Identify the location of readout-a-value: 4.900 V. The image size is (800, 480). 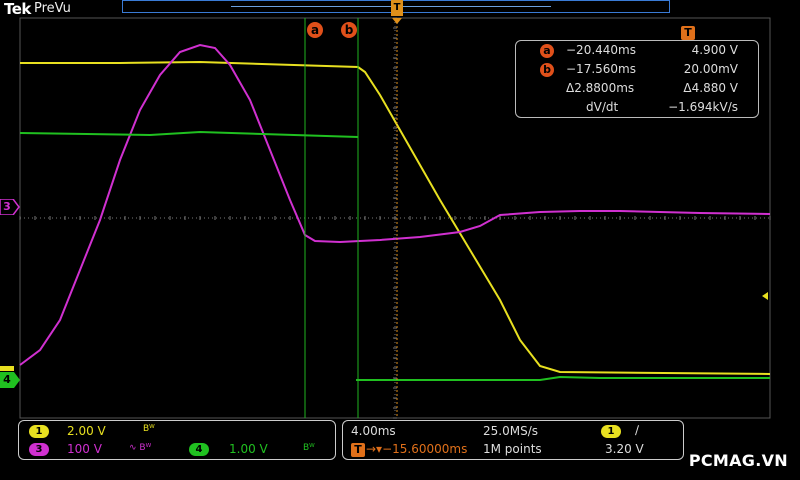
(714, 50).